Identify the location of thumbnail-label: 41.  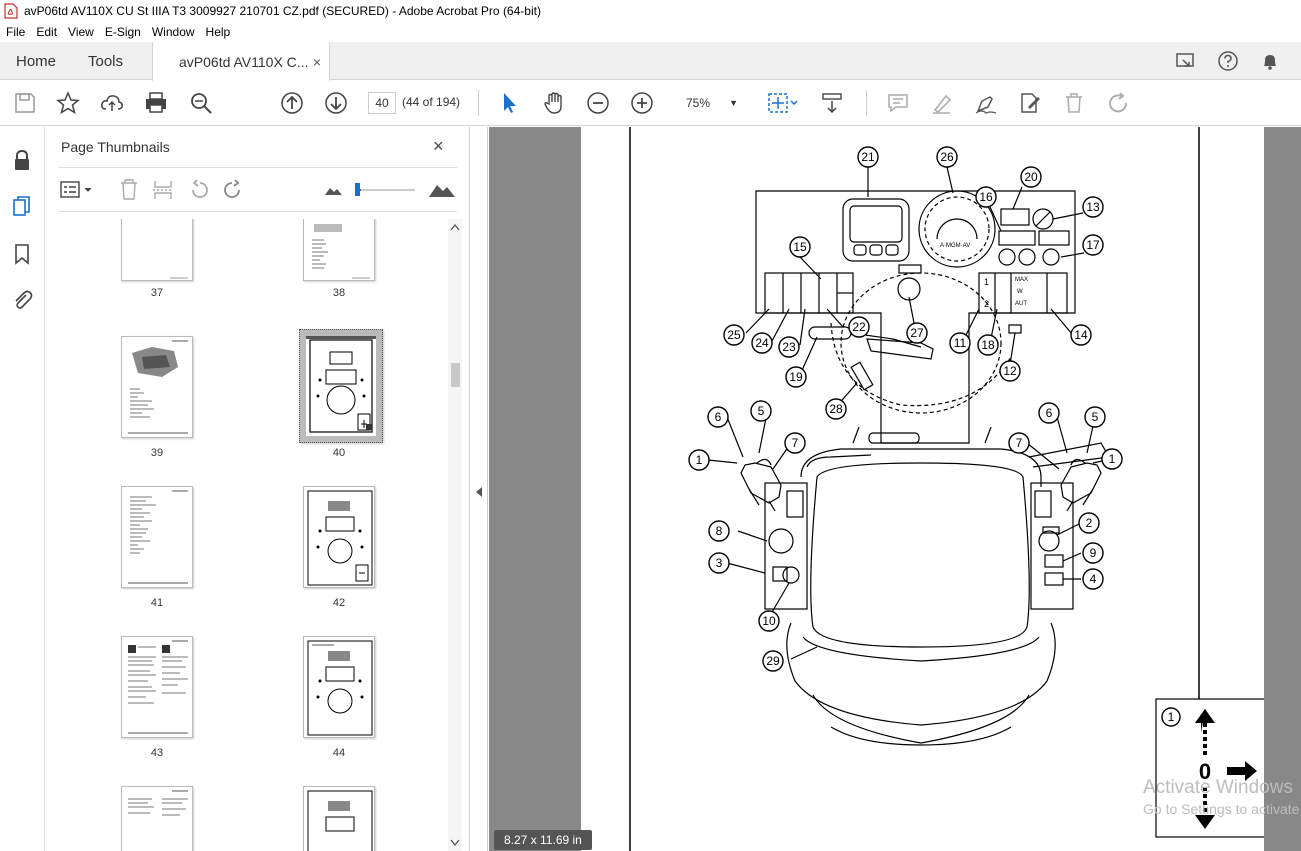
(157, 603).